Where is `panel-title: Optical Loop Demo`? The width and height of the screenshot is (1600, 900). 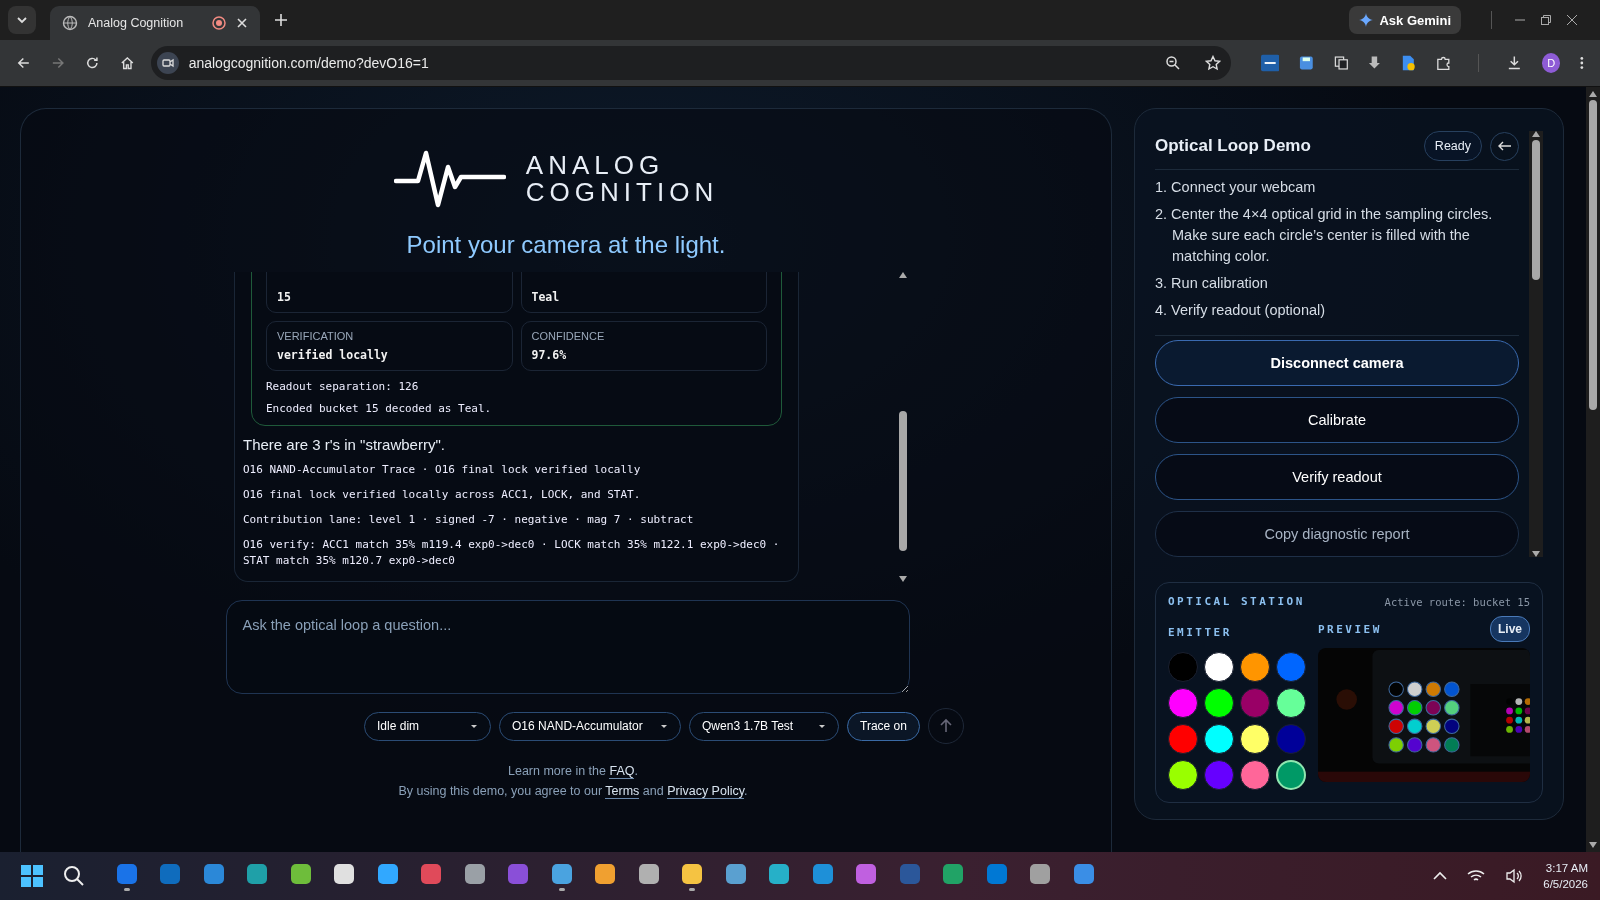
panel-title: Optical Loop Demo is located at coordinates (1233, 146).